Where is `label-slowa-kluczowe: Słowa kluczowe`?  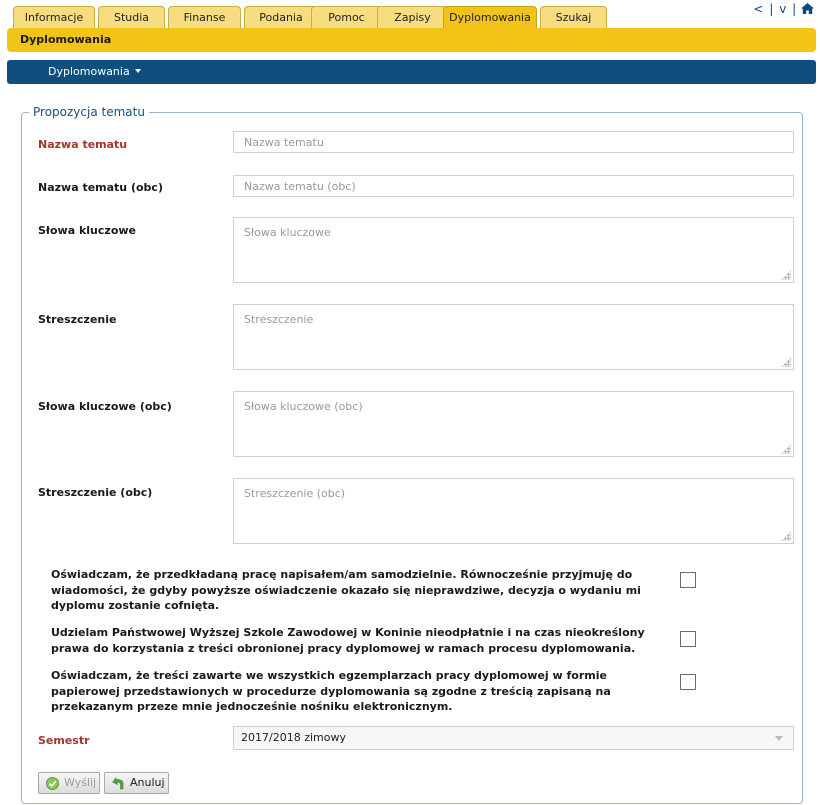
label-slowa-kluczowe: Słowa kluczowe is located at coordinates (87, 230).